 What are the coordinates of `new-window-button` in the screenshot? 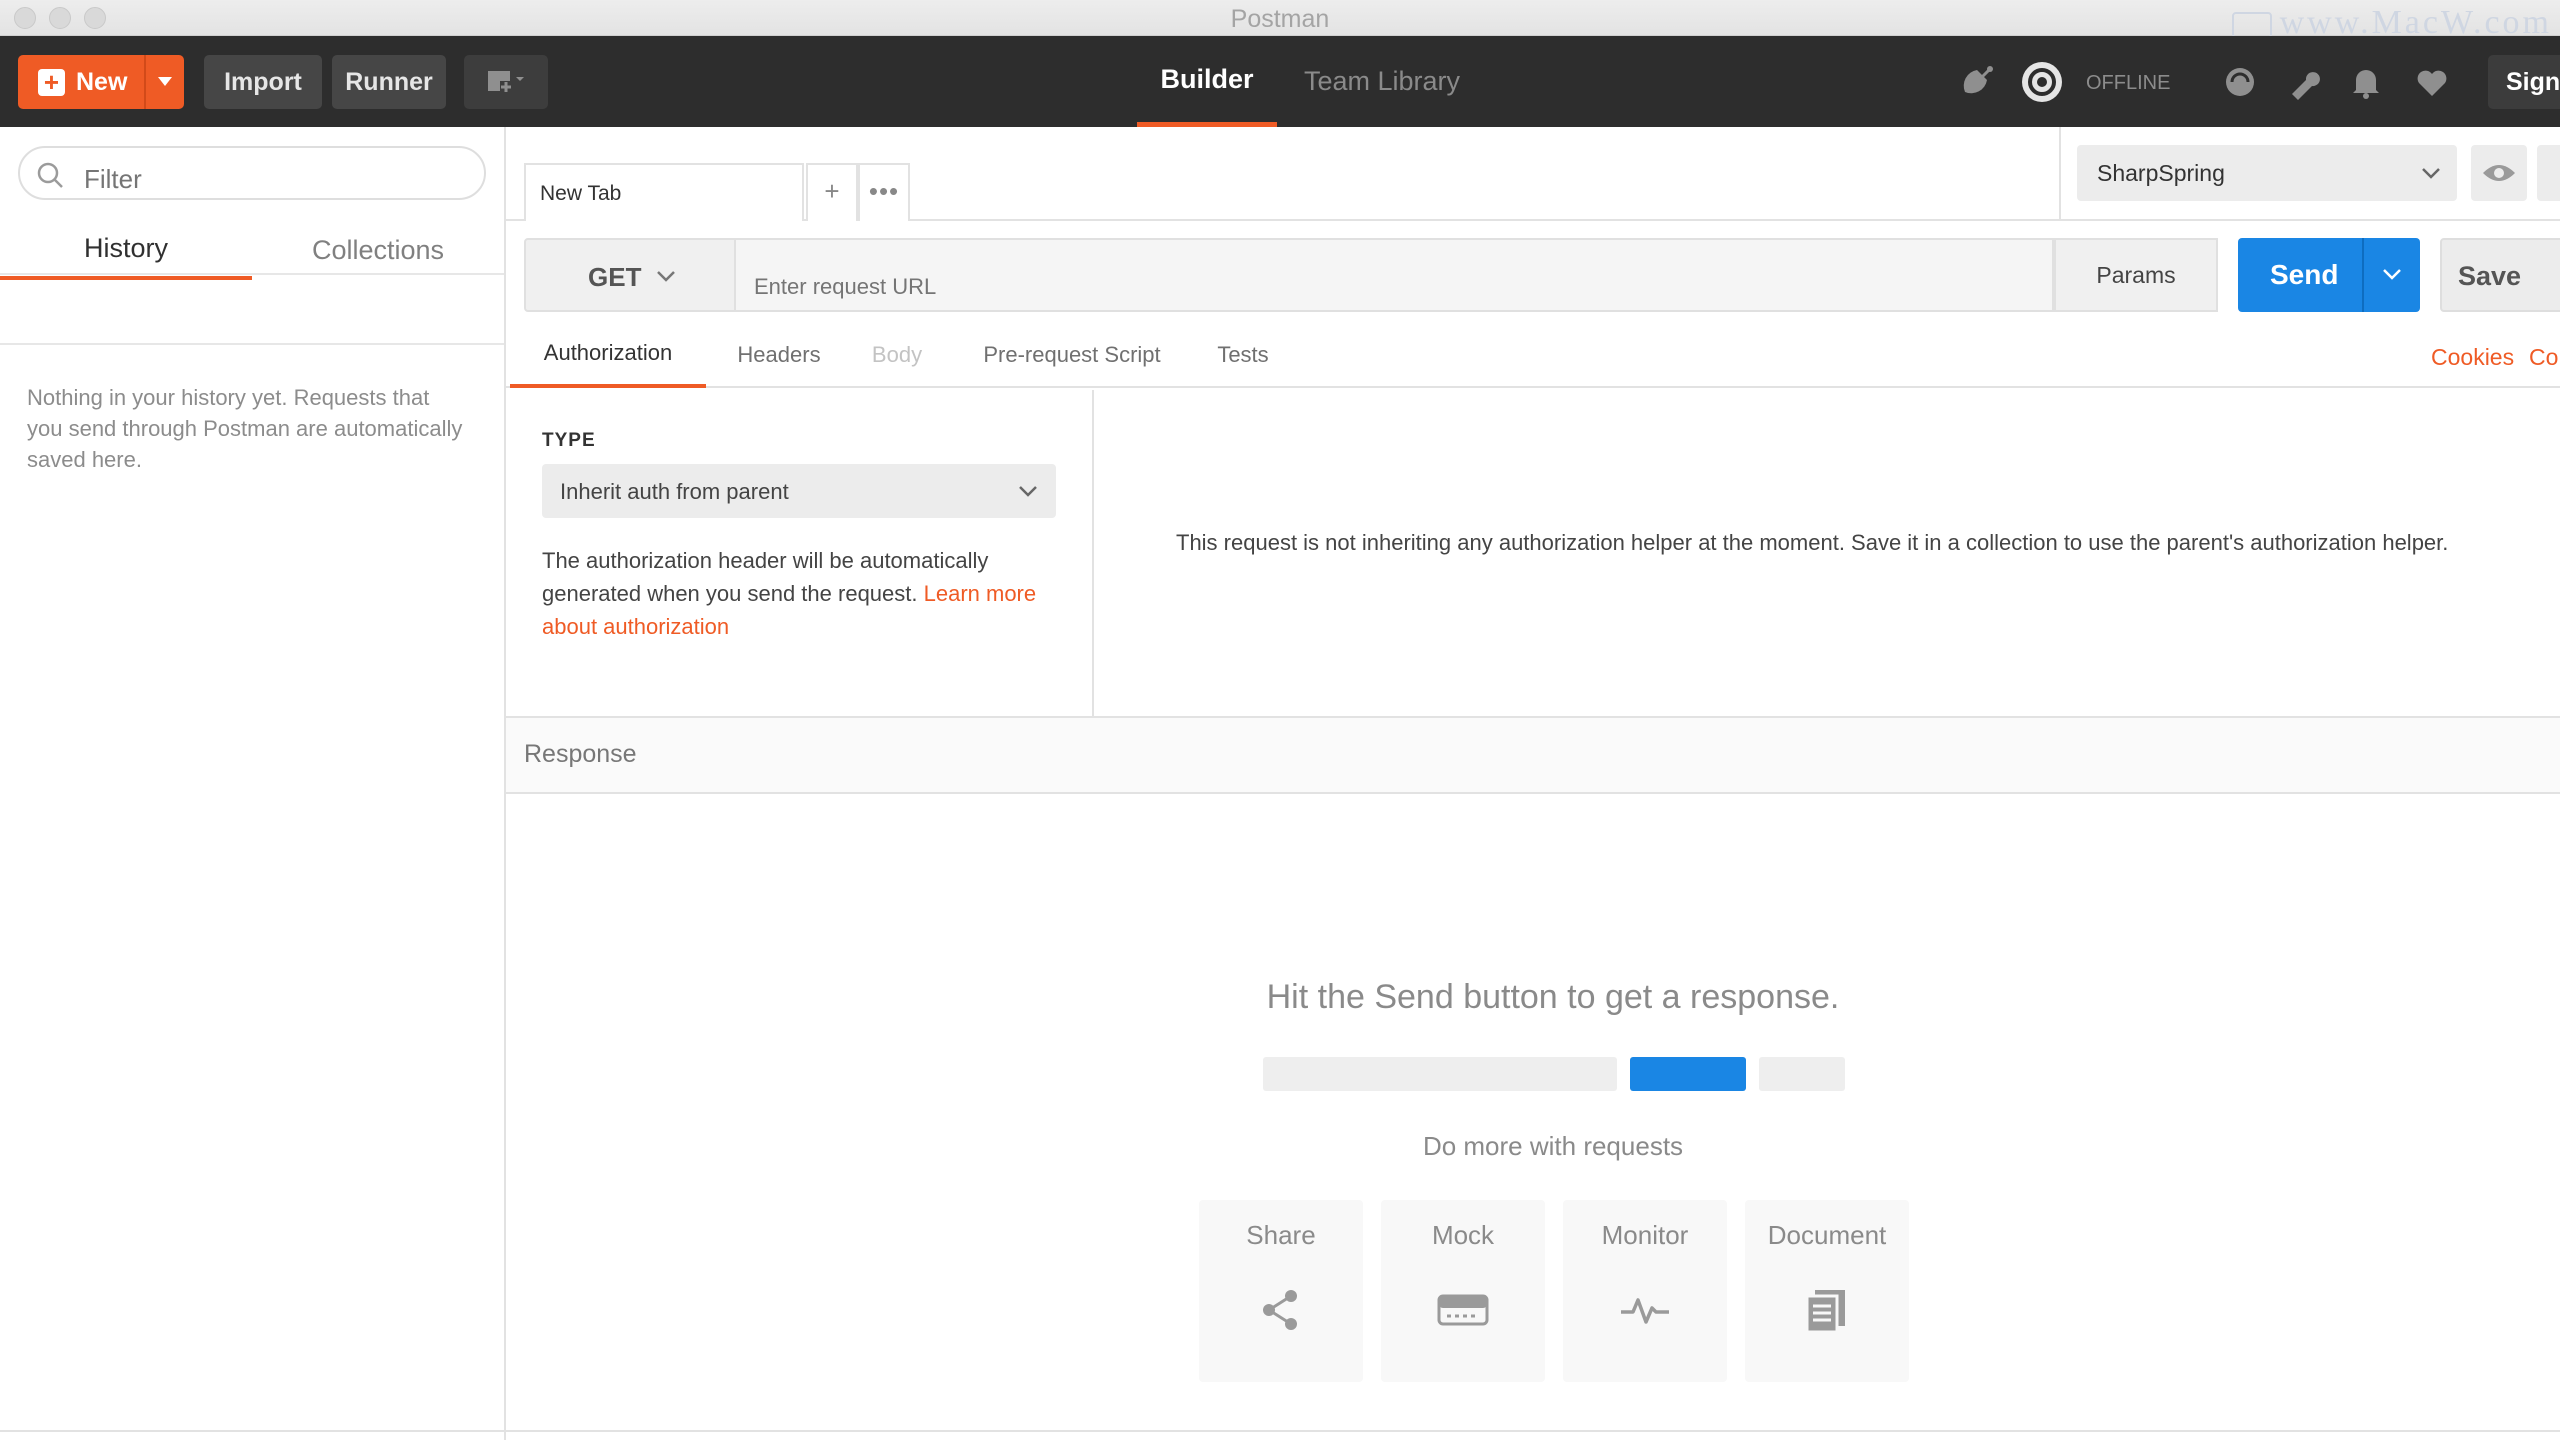 It's located at (506, 82).